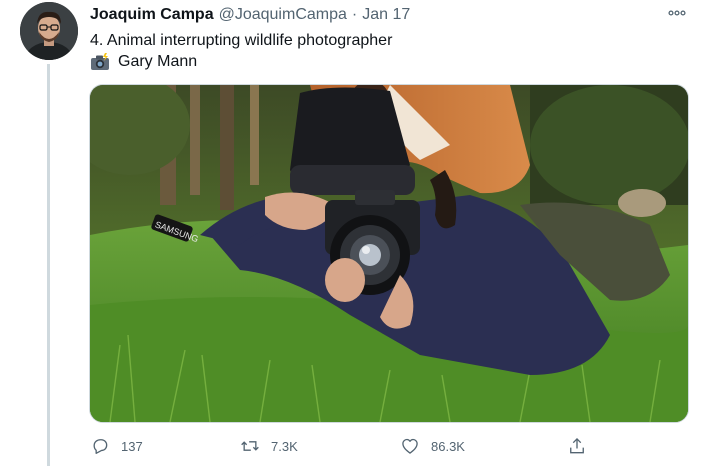 This screenshot has height=466, width=713. I want to click on retweet-button: 7.3K, so click(268, 446).